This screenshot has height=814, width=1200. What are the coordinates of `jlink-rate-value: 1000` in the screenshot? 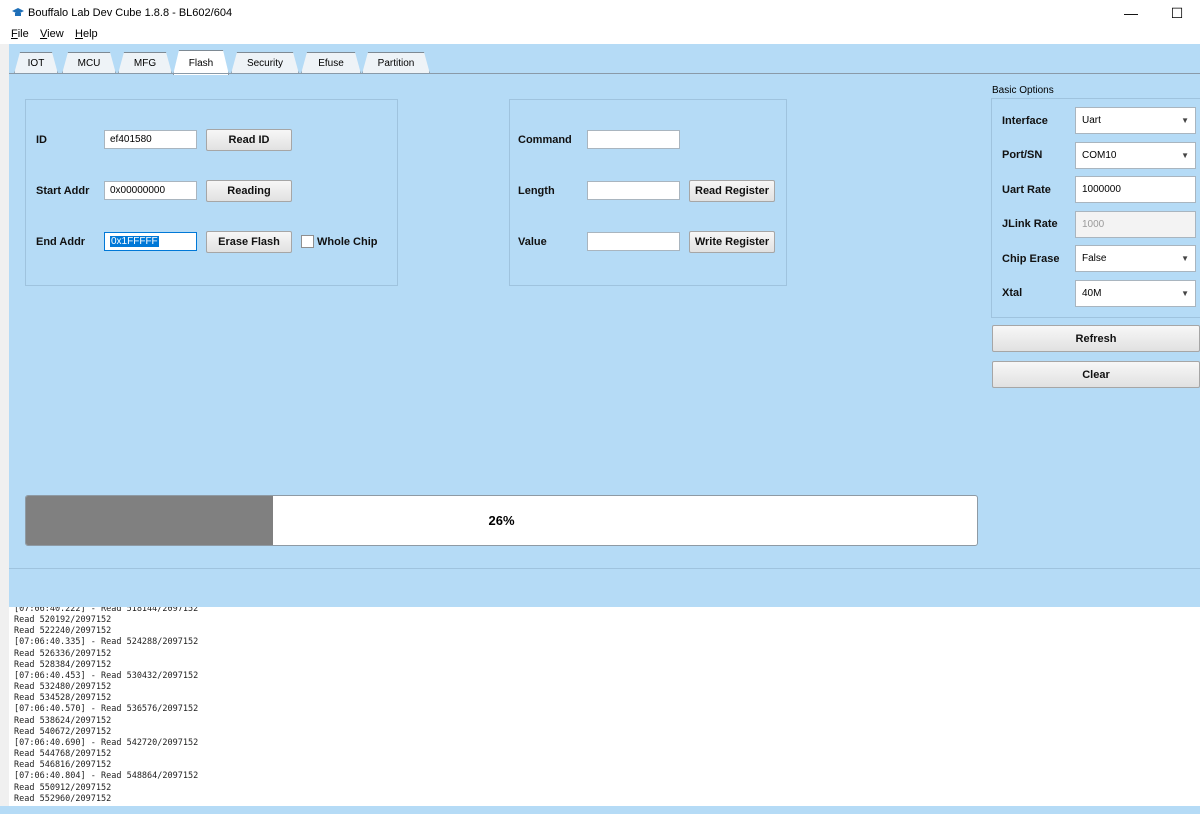 It's located at (1093, 224).